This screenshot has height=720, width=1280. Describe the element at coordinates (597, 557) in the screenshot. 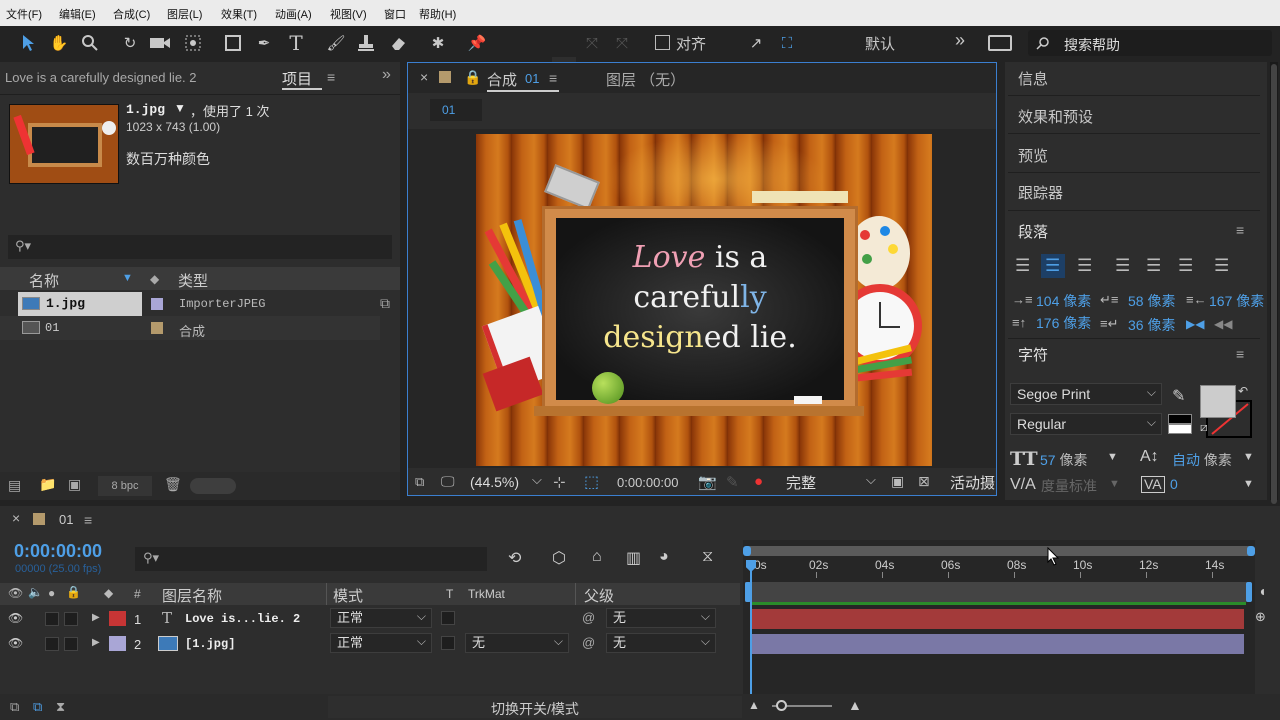

I see `shy-layers-icon: ⌂` at that location.